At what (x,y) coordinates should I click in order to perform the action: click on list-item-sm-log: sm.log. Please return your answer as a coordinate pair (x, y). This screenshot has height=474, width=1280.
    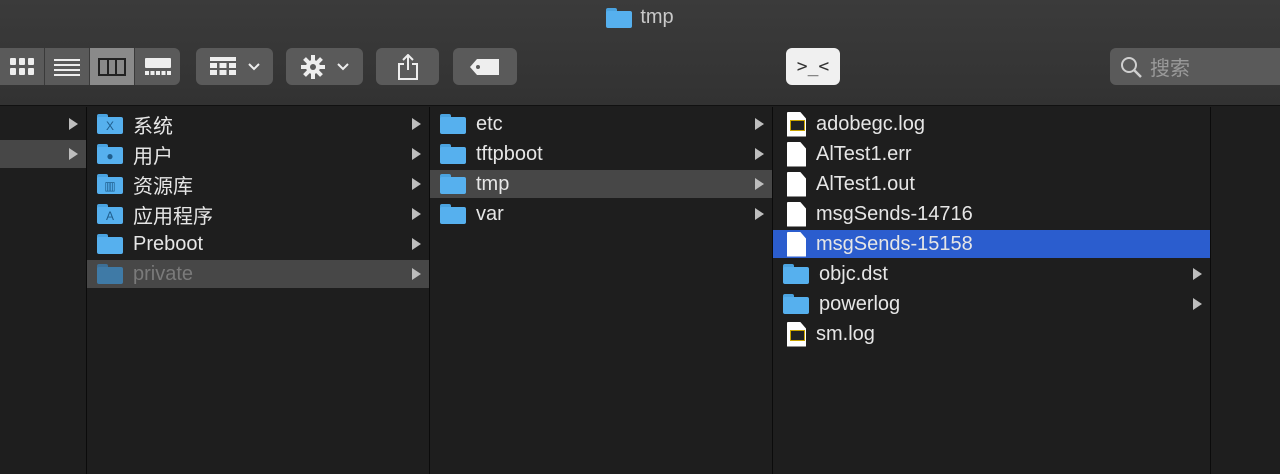
    Looking at the image, I should click on (991, 334).